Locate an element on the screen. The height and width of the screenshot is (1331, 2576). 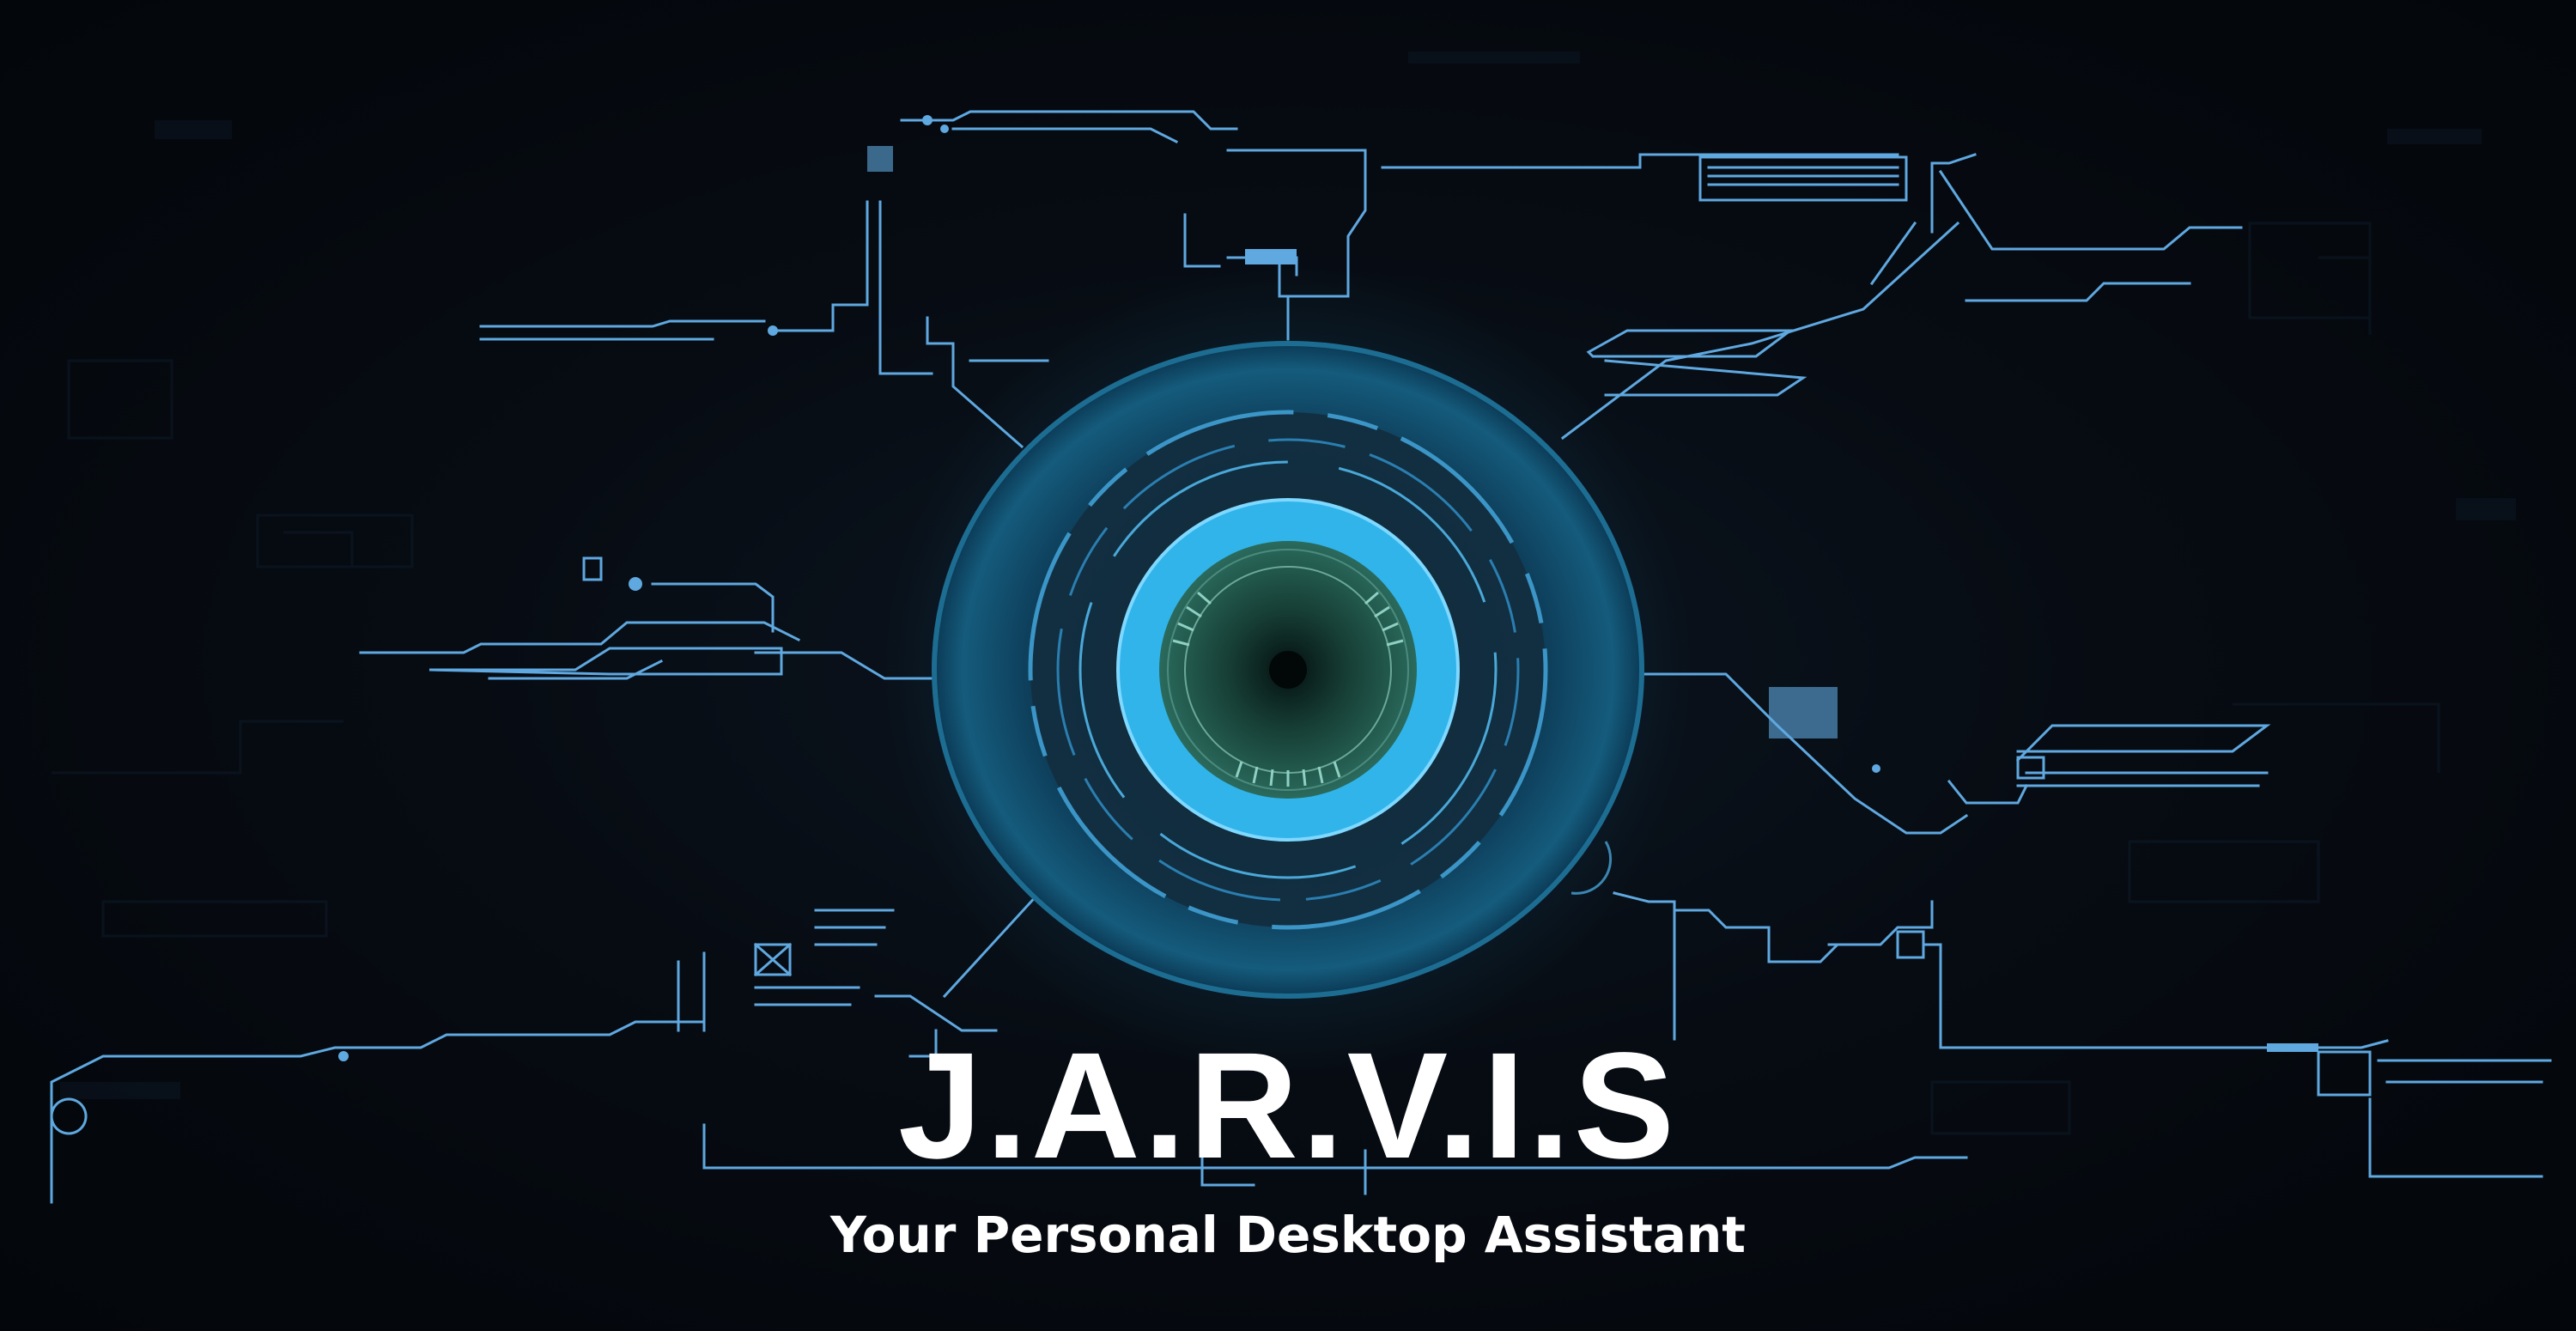
app-title: J.A.R.V.I.S is located at coordinates (1288, 1106).